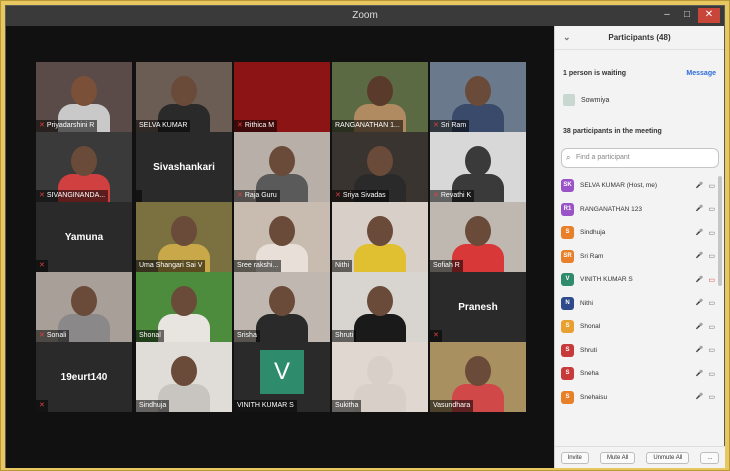  Describe the element at coordinates (667, 15) in the screenshot. I see `minimize-button: –` at that location.